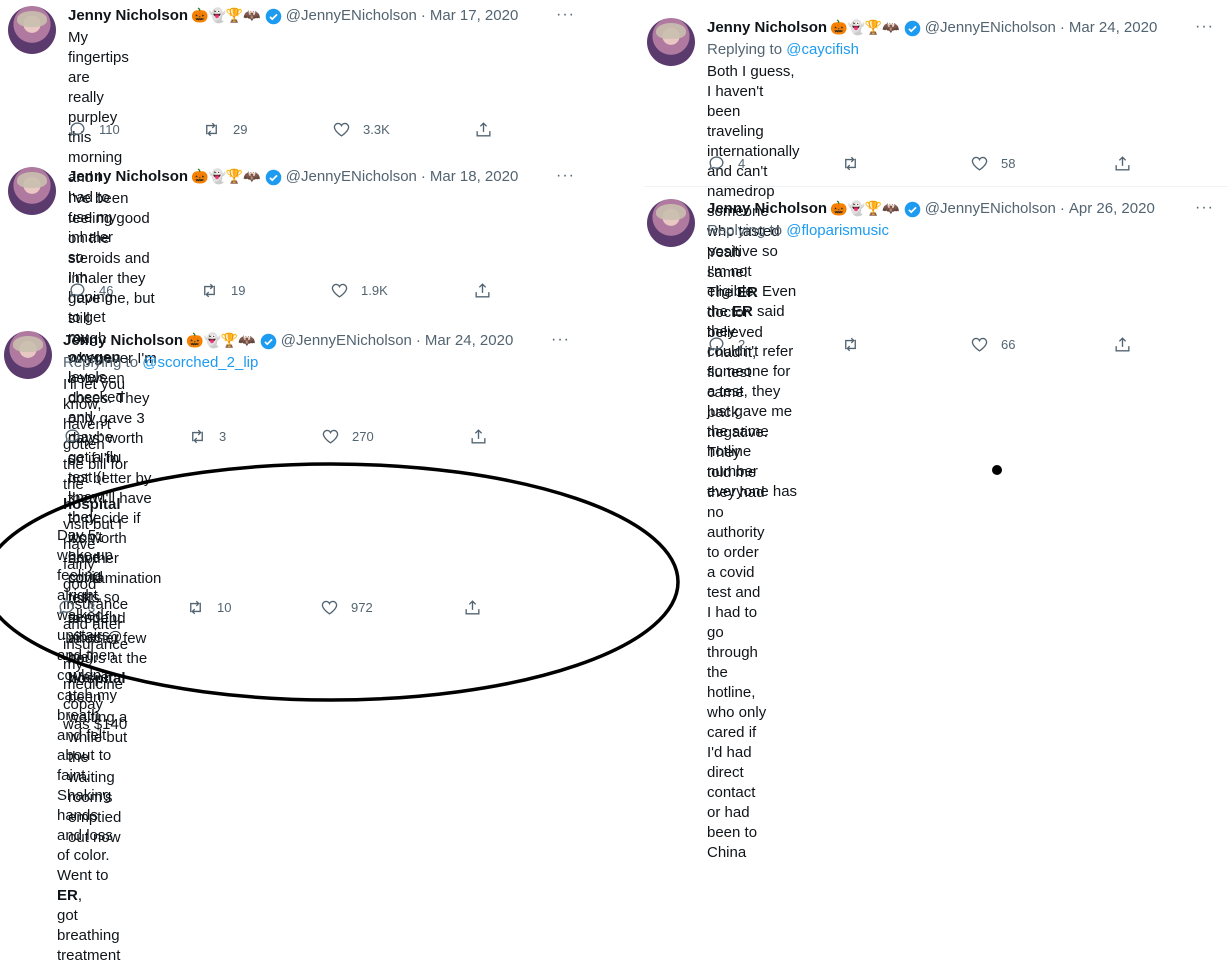 The height and width of the screenshot is (966, 1232). Describe the element at coordinates (474, 16) in the screenshot. I see `tweet-date: Mar 17, 2020` at that location.